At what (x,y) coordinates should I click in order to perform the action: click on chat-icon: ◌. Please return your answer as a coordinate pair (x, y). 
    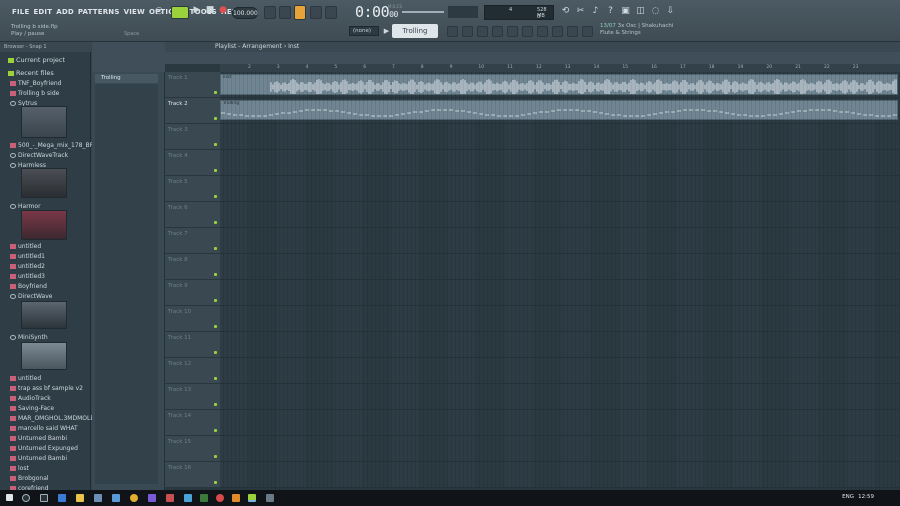
    Looking at the image, I should click on (655, 11).